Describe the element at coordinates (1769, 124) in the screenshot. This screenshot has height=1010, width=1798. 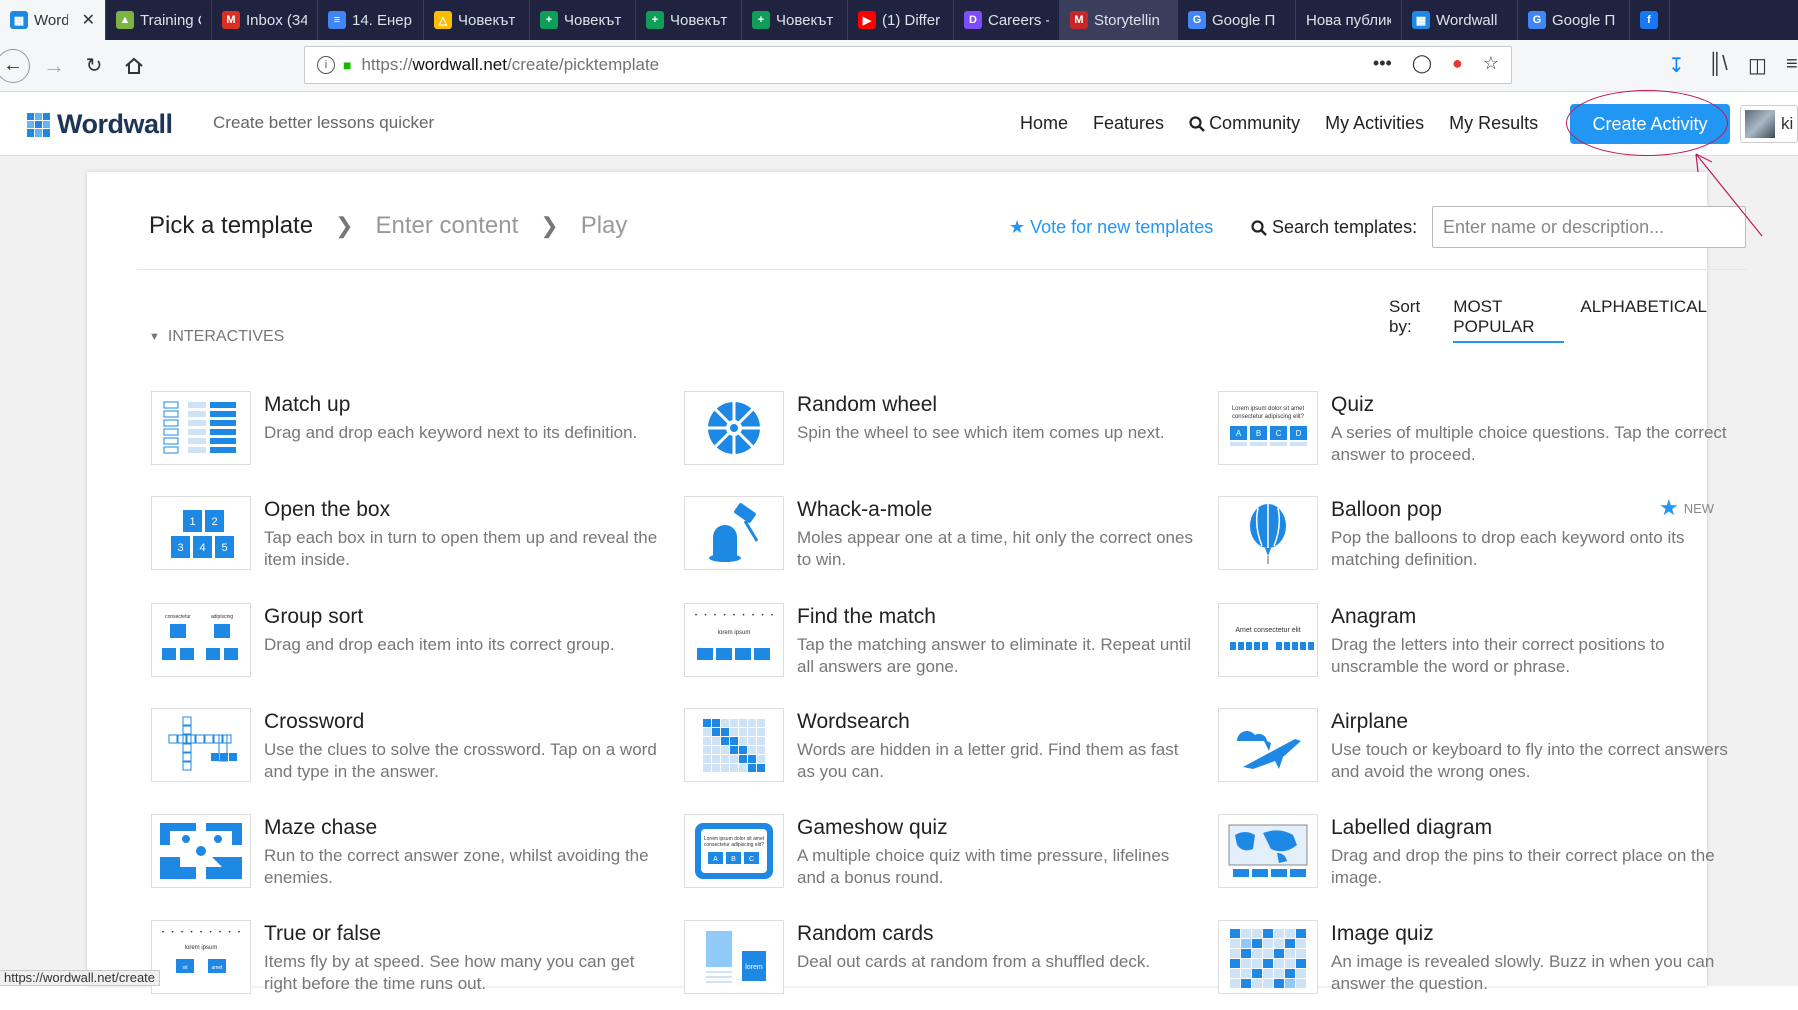
I see `user-menu: ki` at that location.